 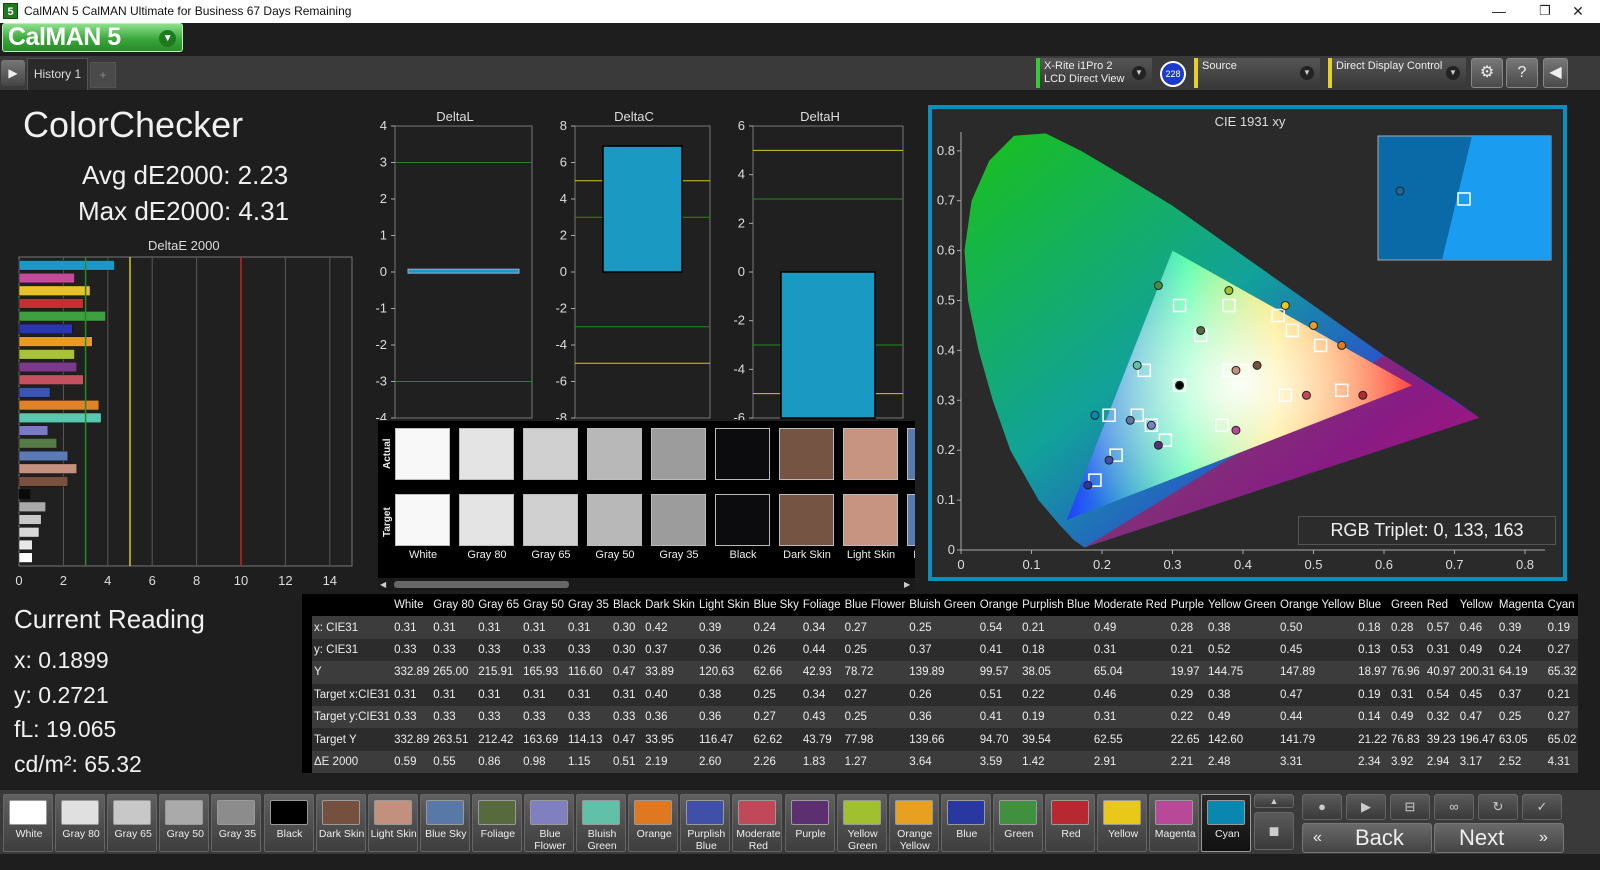 What do you see at coordinates (1522, 73) in the screenshot?
I see `help-icon: ?` at bounding box center [1522, 73].